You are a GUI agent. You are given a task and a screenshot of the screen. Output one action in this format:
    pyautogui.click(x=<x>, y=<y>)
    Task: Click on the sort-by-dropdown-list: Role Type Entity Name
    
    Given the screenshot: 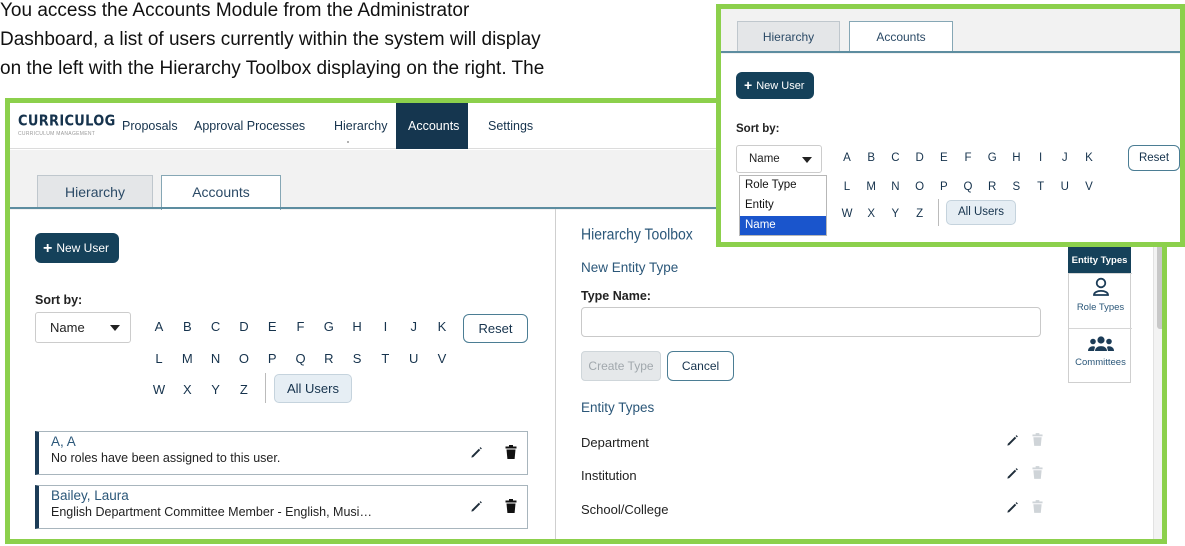 What is the action you would take?
    pyautogui.click(x=783, y=205)
    